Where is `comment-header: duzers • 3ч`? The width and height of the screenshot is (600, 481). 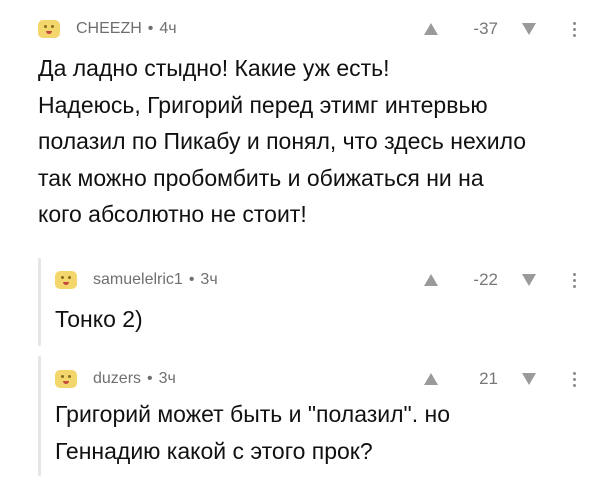 comment-header: duzers • 3ч is located at coordinates (115, 379).